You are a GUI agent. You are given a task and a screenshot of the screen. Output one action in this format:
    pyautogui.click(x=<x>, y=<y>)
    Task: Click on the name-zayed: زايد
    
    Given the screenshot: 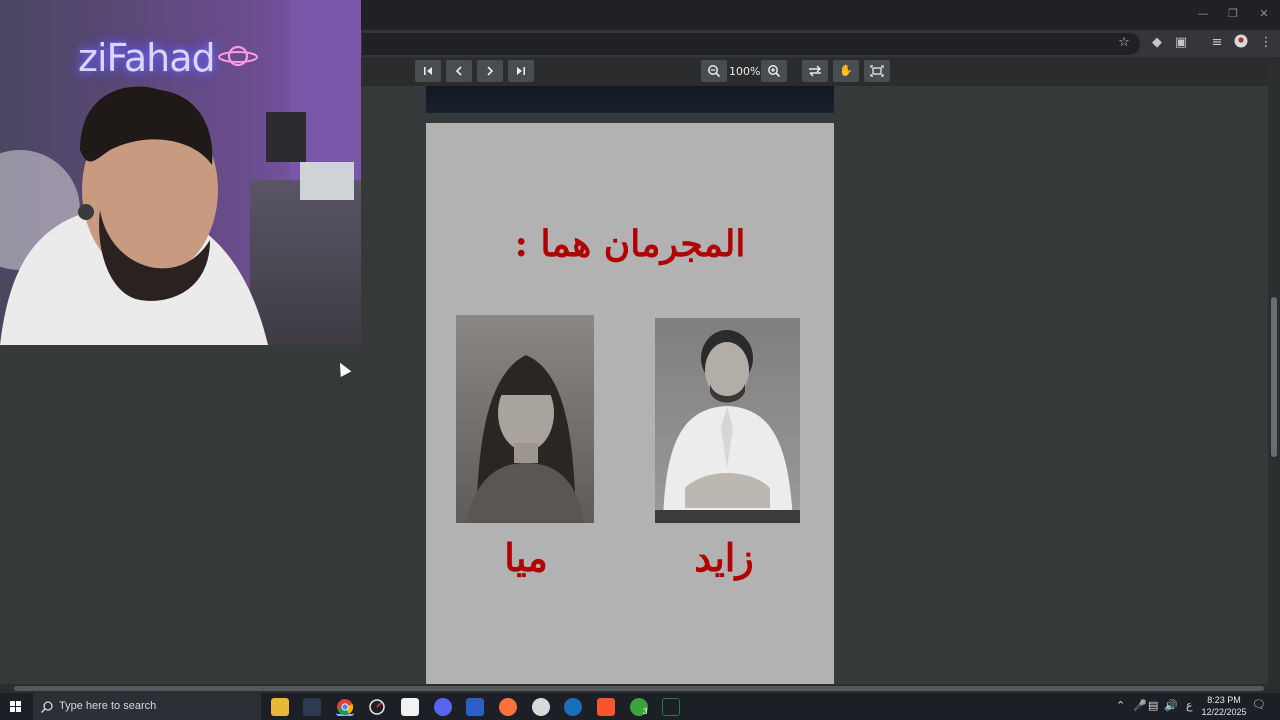 What is the action you would take?
    pyautogui.click(x=724, y=557)
    